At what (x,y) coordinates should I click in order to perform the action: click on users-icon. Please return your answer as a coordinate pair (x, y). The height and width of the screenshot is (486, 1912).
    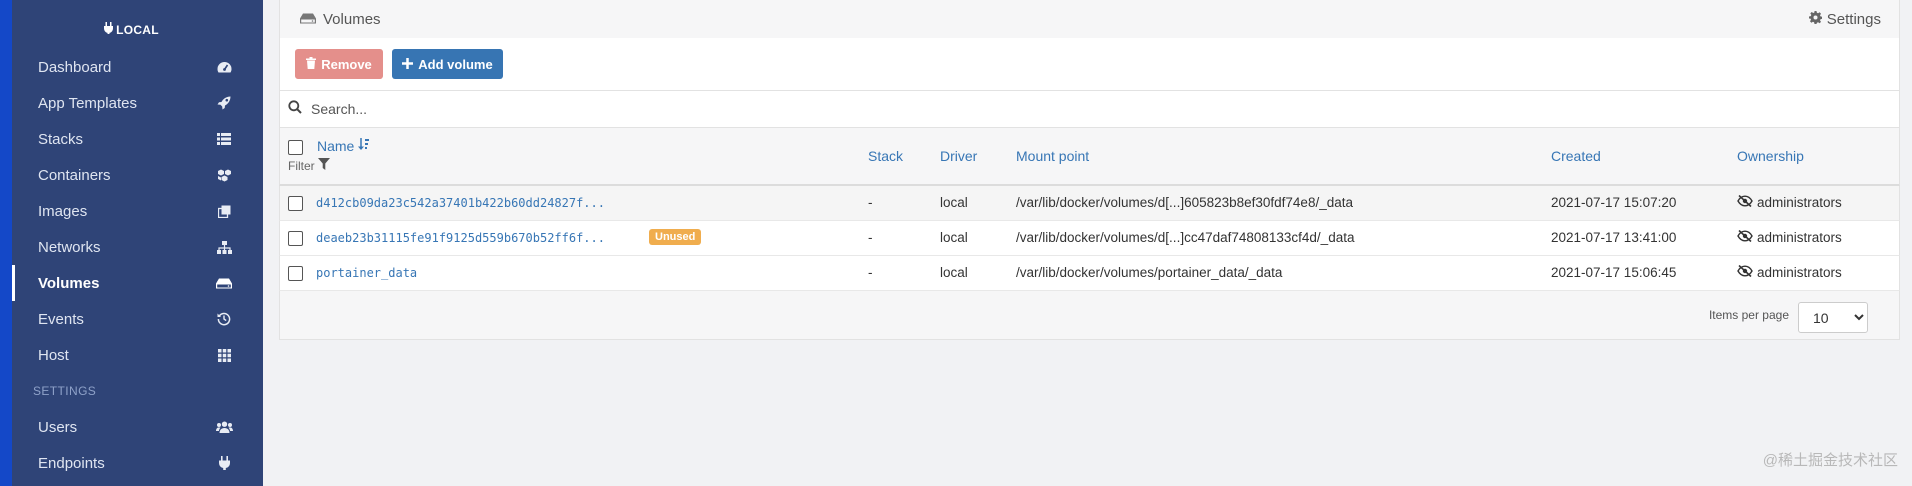
    Looking at the image, I should click on (224, 427).